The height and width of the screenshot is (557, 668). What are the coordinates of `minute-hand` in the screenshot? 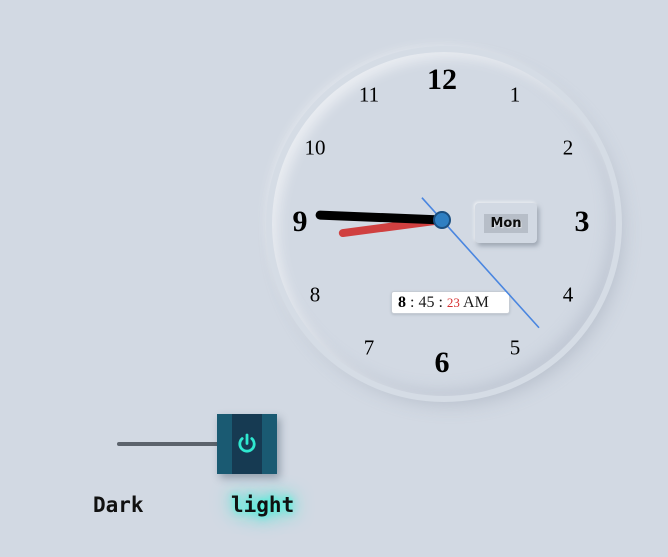 It's located at (381, 217).